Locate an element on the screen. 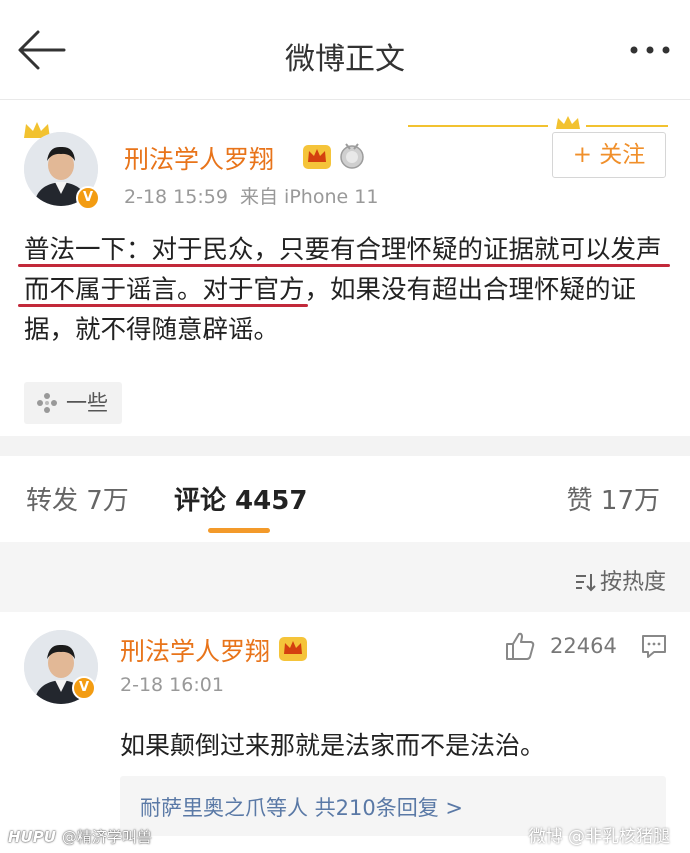  interaction-tabs: 转发 7万 评论 4457 赞 17万 is located at coordinates (345, 499).